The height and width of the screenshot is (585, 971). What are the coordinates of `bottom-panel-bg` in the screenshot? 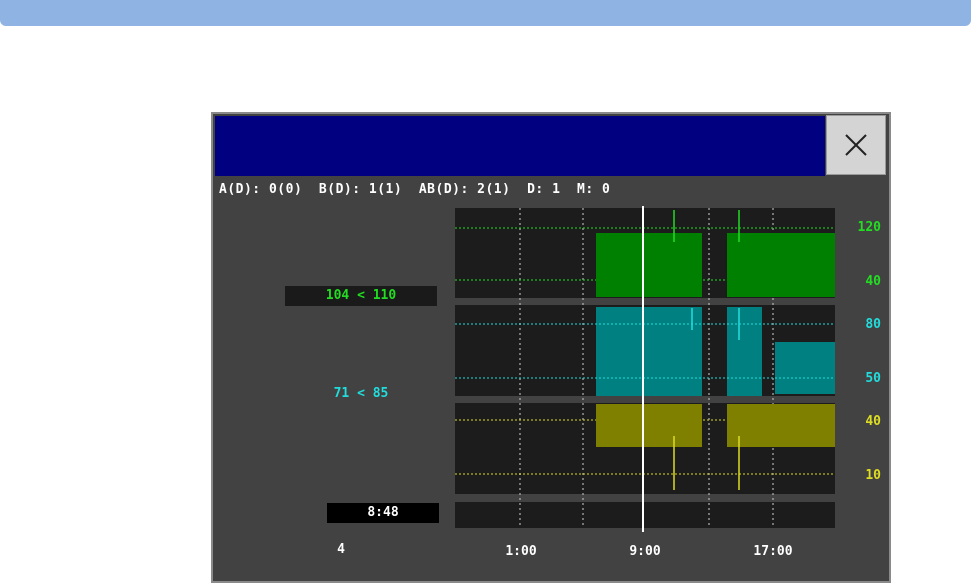 It's located at (645, 515).